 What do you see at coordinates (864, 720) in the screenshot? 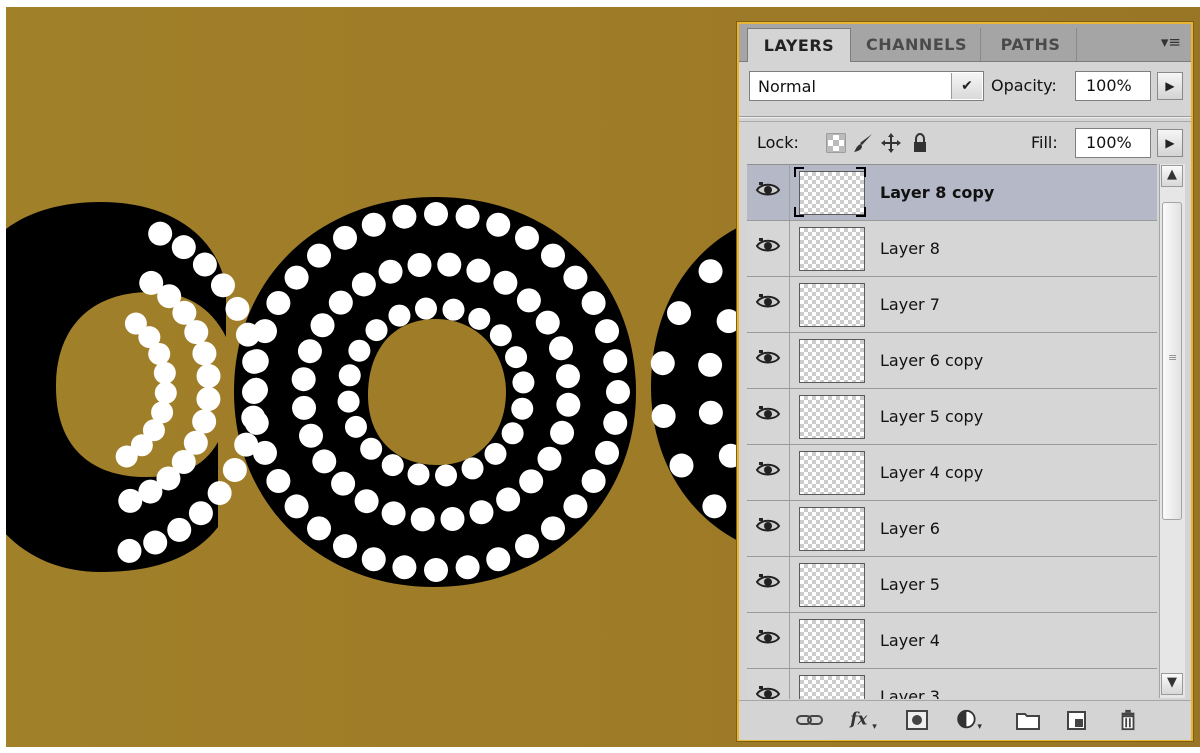
I see `fx-icon: fx ▾` at bounding box center [864, 720].